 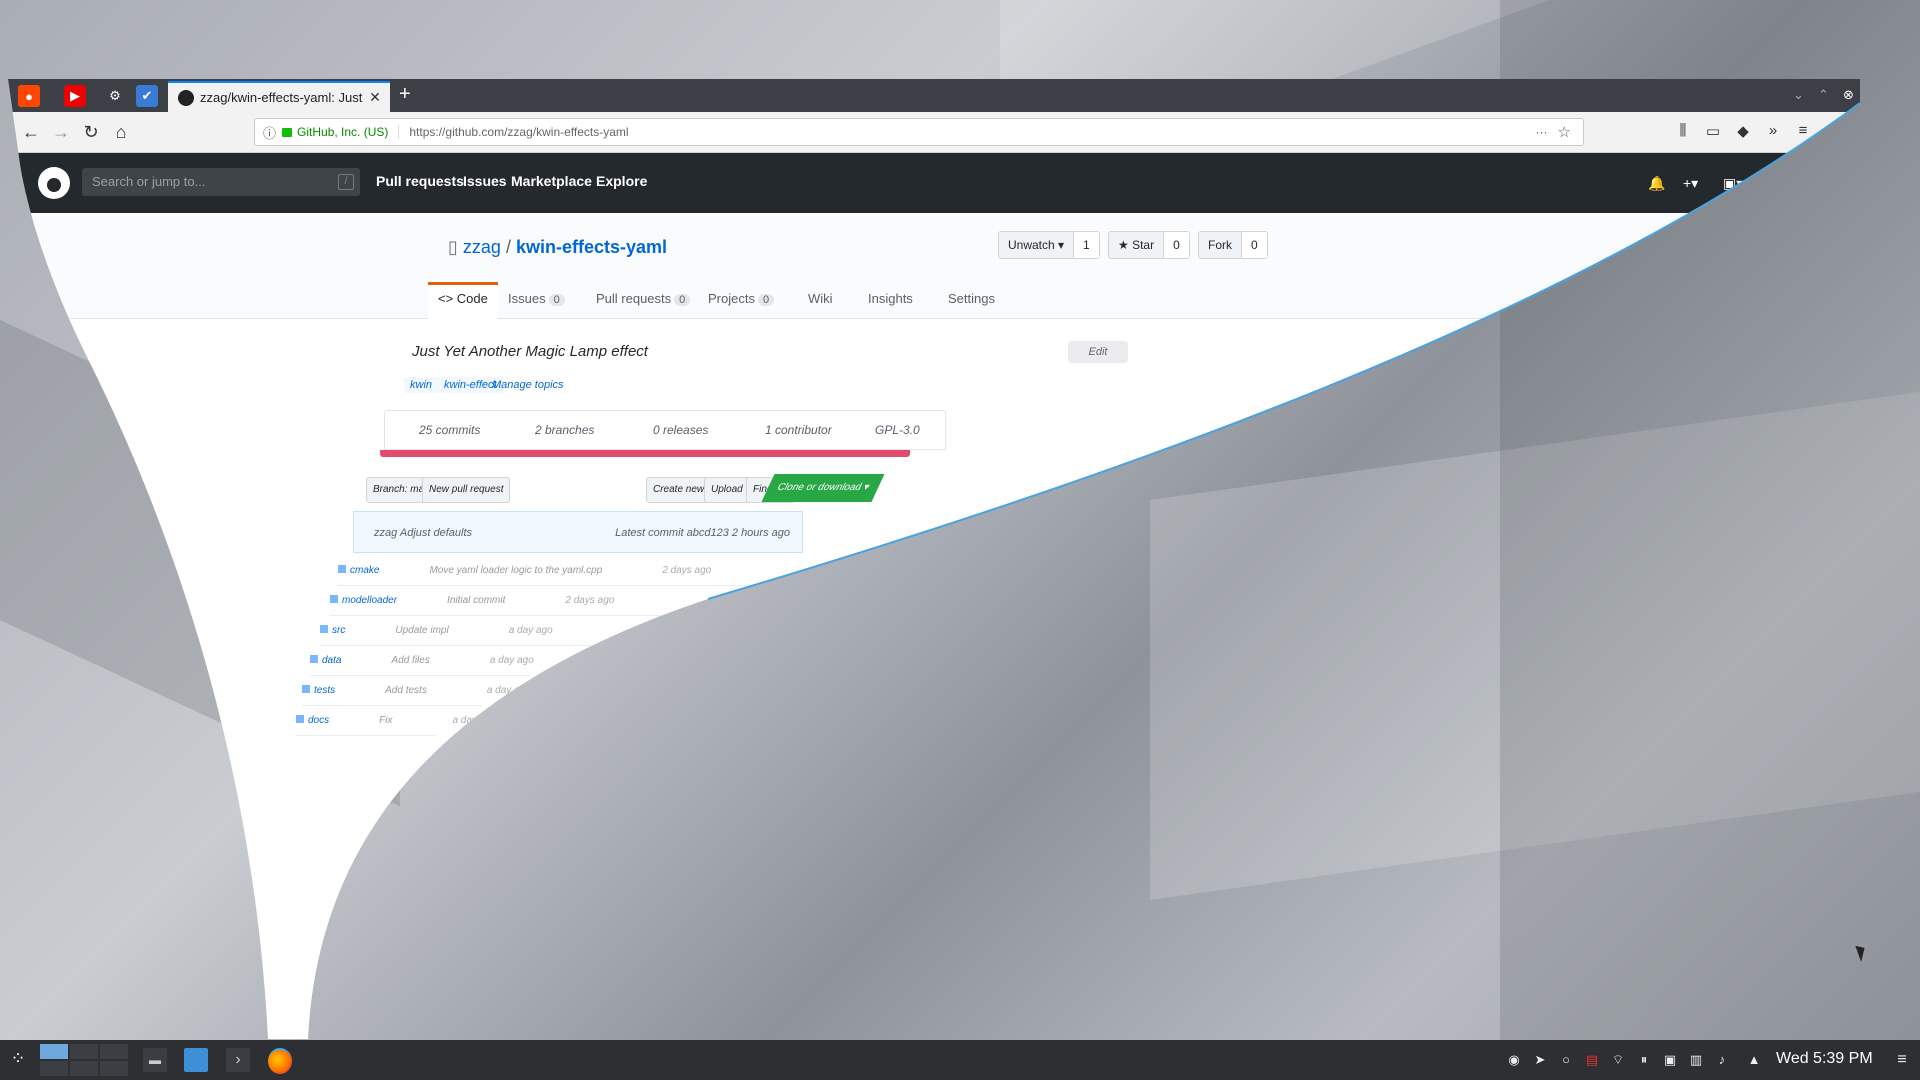 I want to click on clipboard-icon: ▥, so click(x=1696, y=1060).